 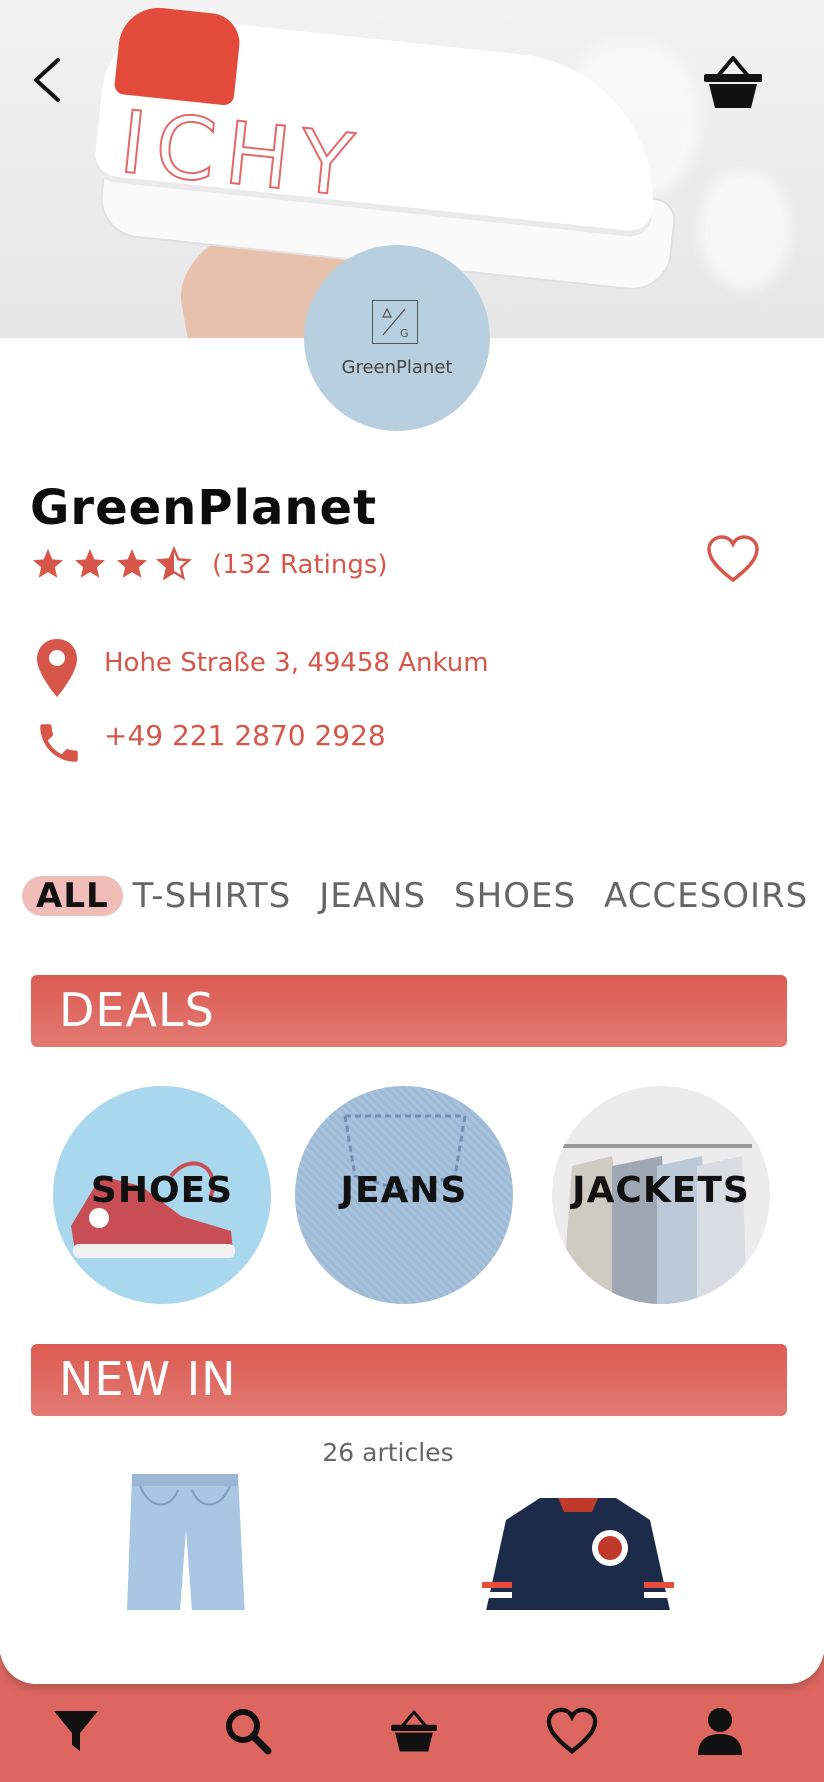 What do you see at coordinates (372, 896) in the screenshot?
I see `tab-jeans: JEANS` at bounding box center [372, 896].